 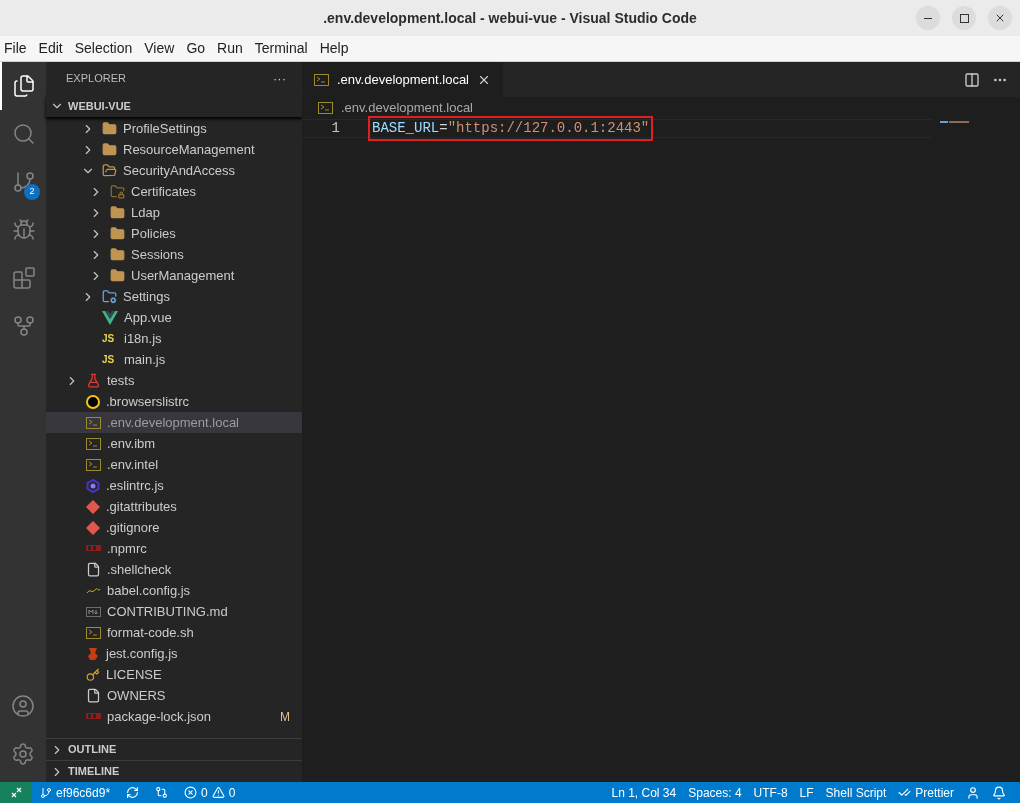 What do you see at coordinates (162, 792) in the screenshot?
I see `git-compare-icon` at bounding box center [162, 792].